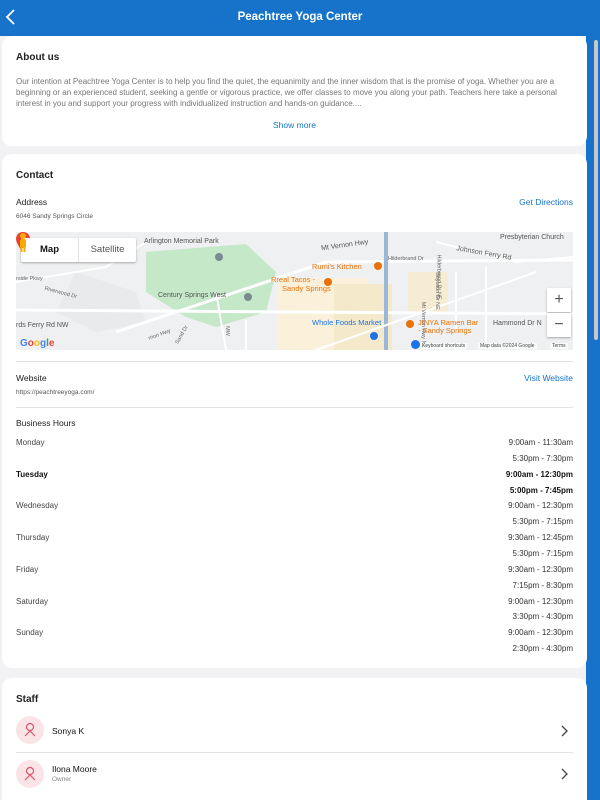 This screenshot has height=800, width=600. Describe the element at coordinates (540, 442) in the screenshot. I see `hours-time: 9:00am - 11:30am` at that location.